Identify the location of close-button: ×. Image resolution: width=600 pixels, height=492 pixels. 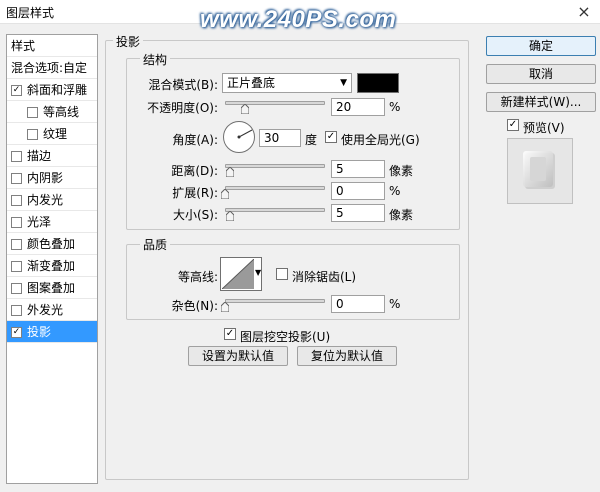
(584, 12).